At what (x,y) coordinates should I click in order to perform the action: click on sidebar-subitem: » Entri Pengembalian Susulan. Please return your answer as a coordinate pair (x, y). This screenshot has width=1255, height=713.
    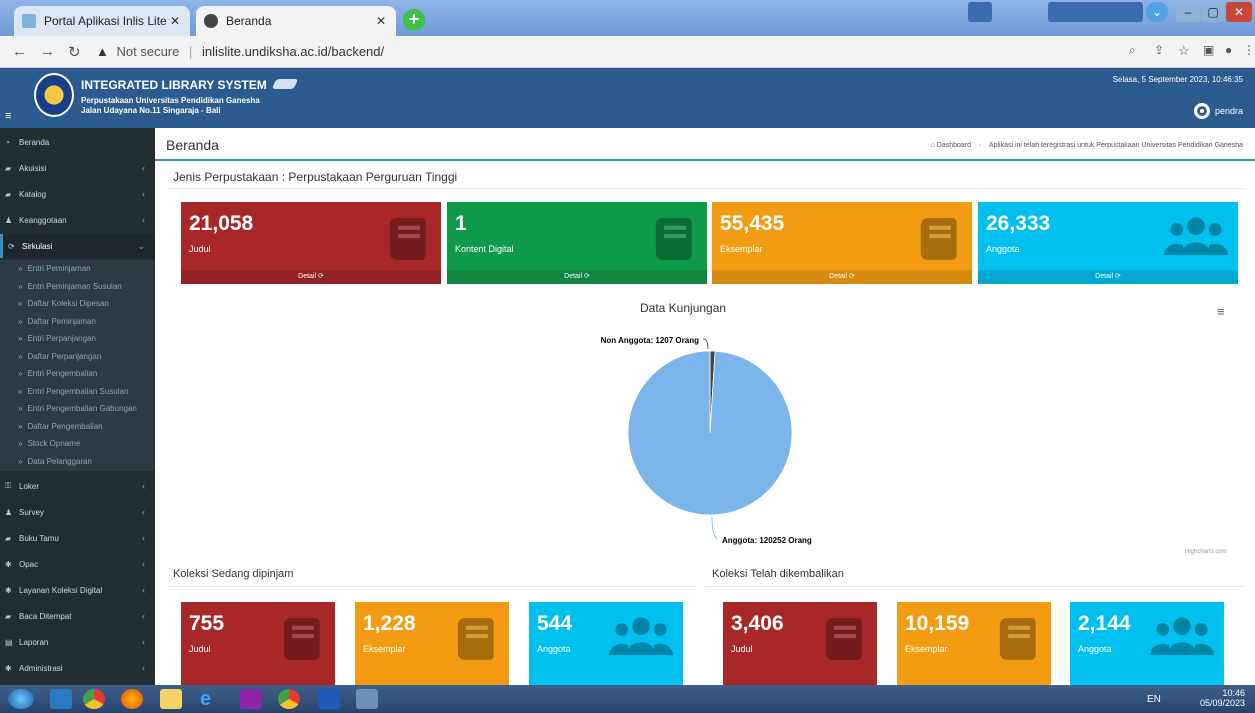
    Looking at the image, I should click on (77, 391).